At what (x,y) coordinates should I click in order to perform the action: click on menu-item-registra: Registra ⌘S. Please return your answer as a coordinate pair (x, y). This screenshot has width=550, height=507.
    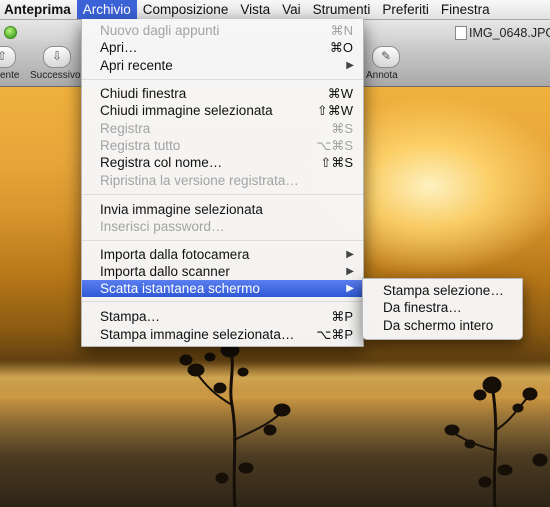
    Looking at the image, I should click on (222, 128).